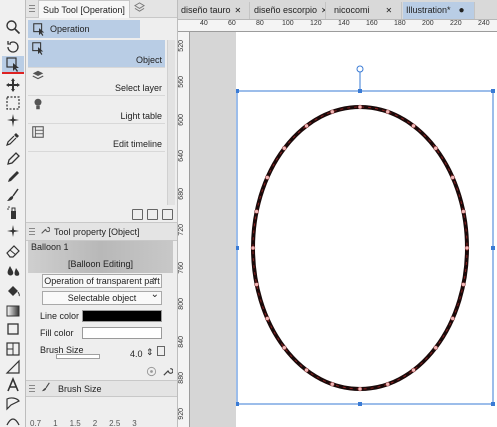 This screenshot has height=427, width=497. I want to click on decoration-icon, so click(13, 231).